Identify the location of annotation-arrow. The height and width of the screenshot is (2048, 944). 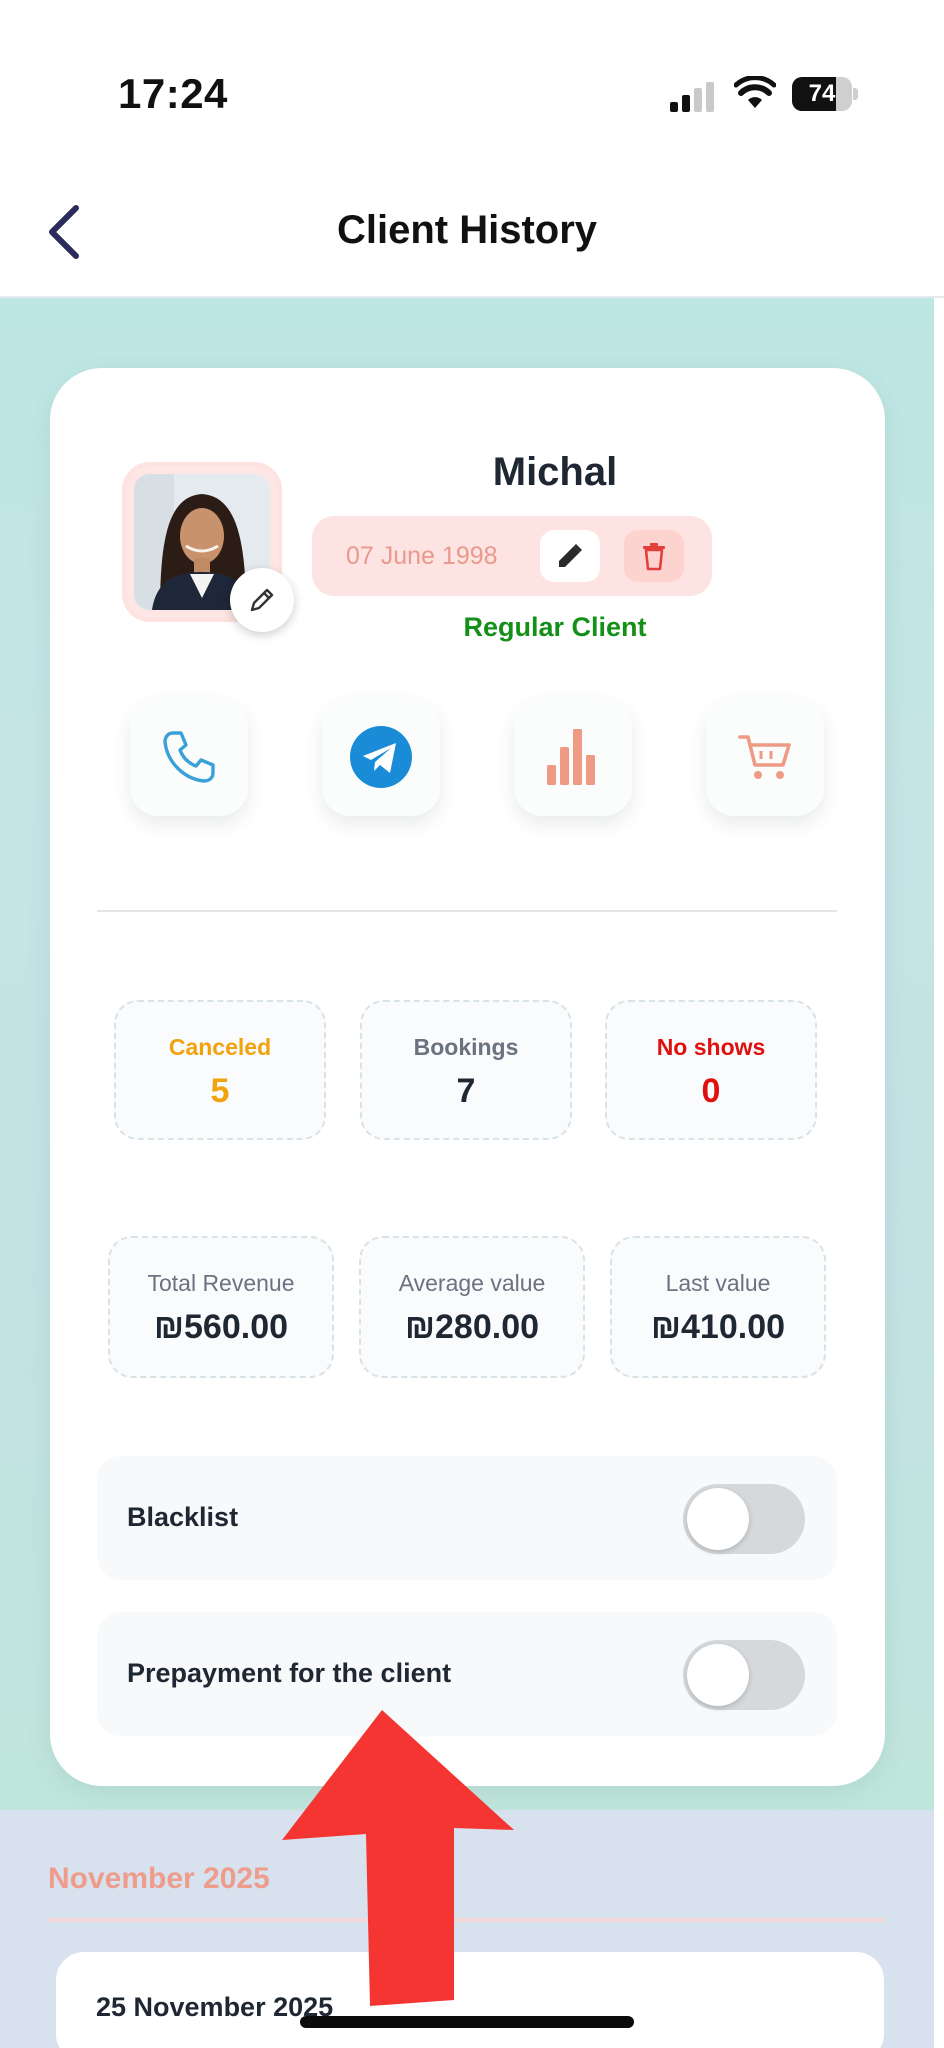
(398, 1858).